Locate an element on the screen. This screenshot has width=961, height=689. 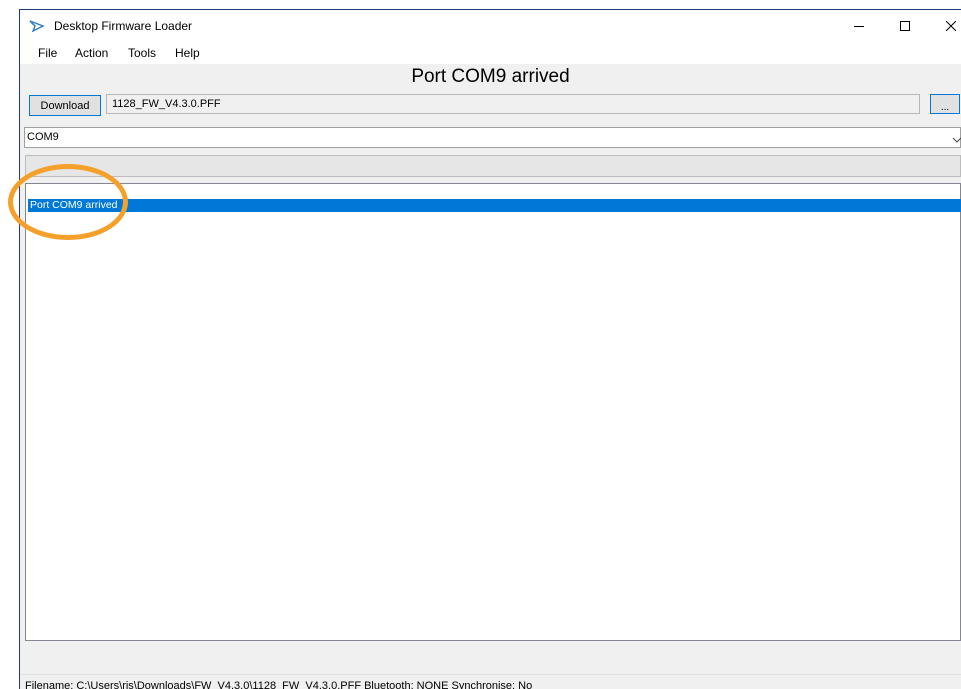
progress-bar is located at coordinates (493, 166).